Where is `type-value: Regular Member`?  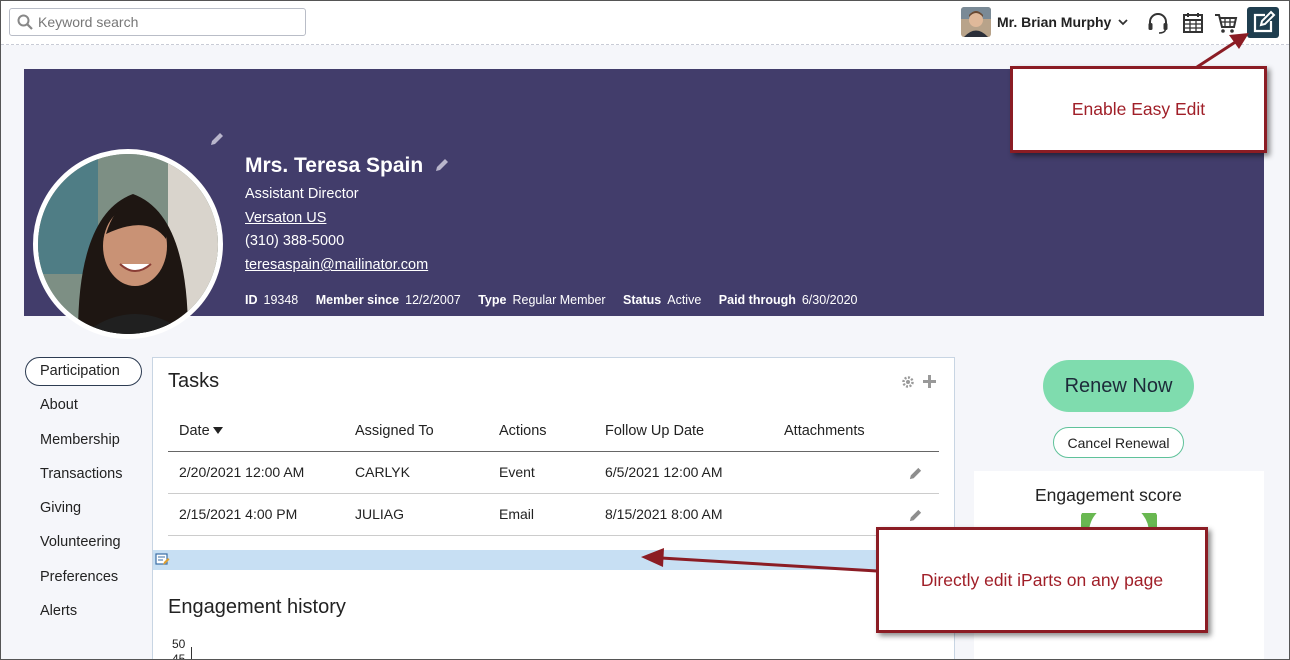
type-value: Regular Member is located at coordinates (559, 300).